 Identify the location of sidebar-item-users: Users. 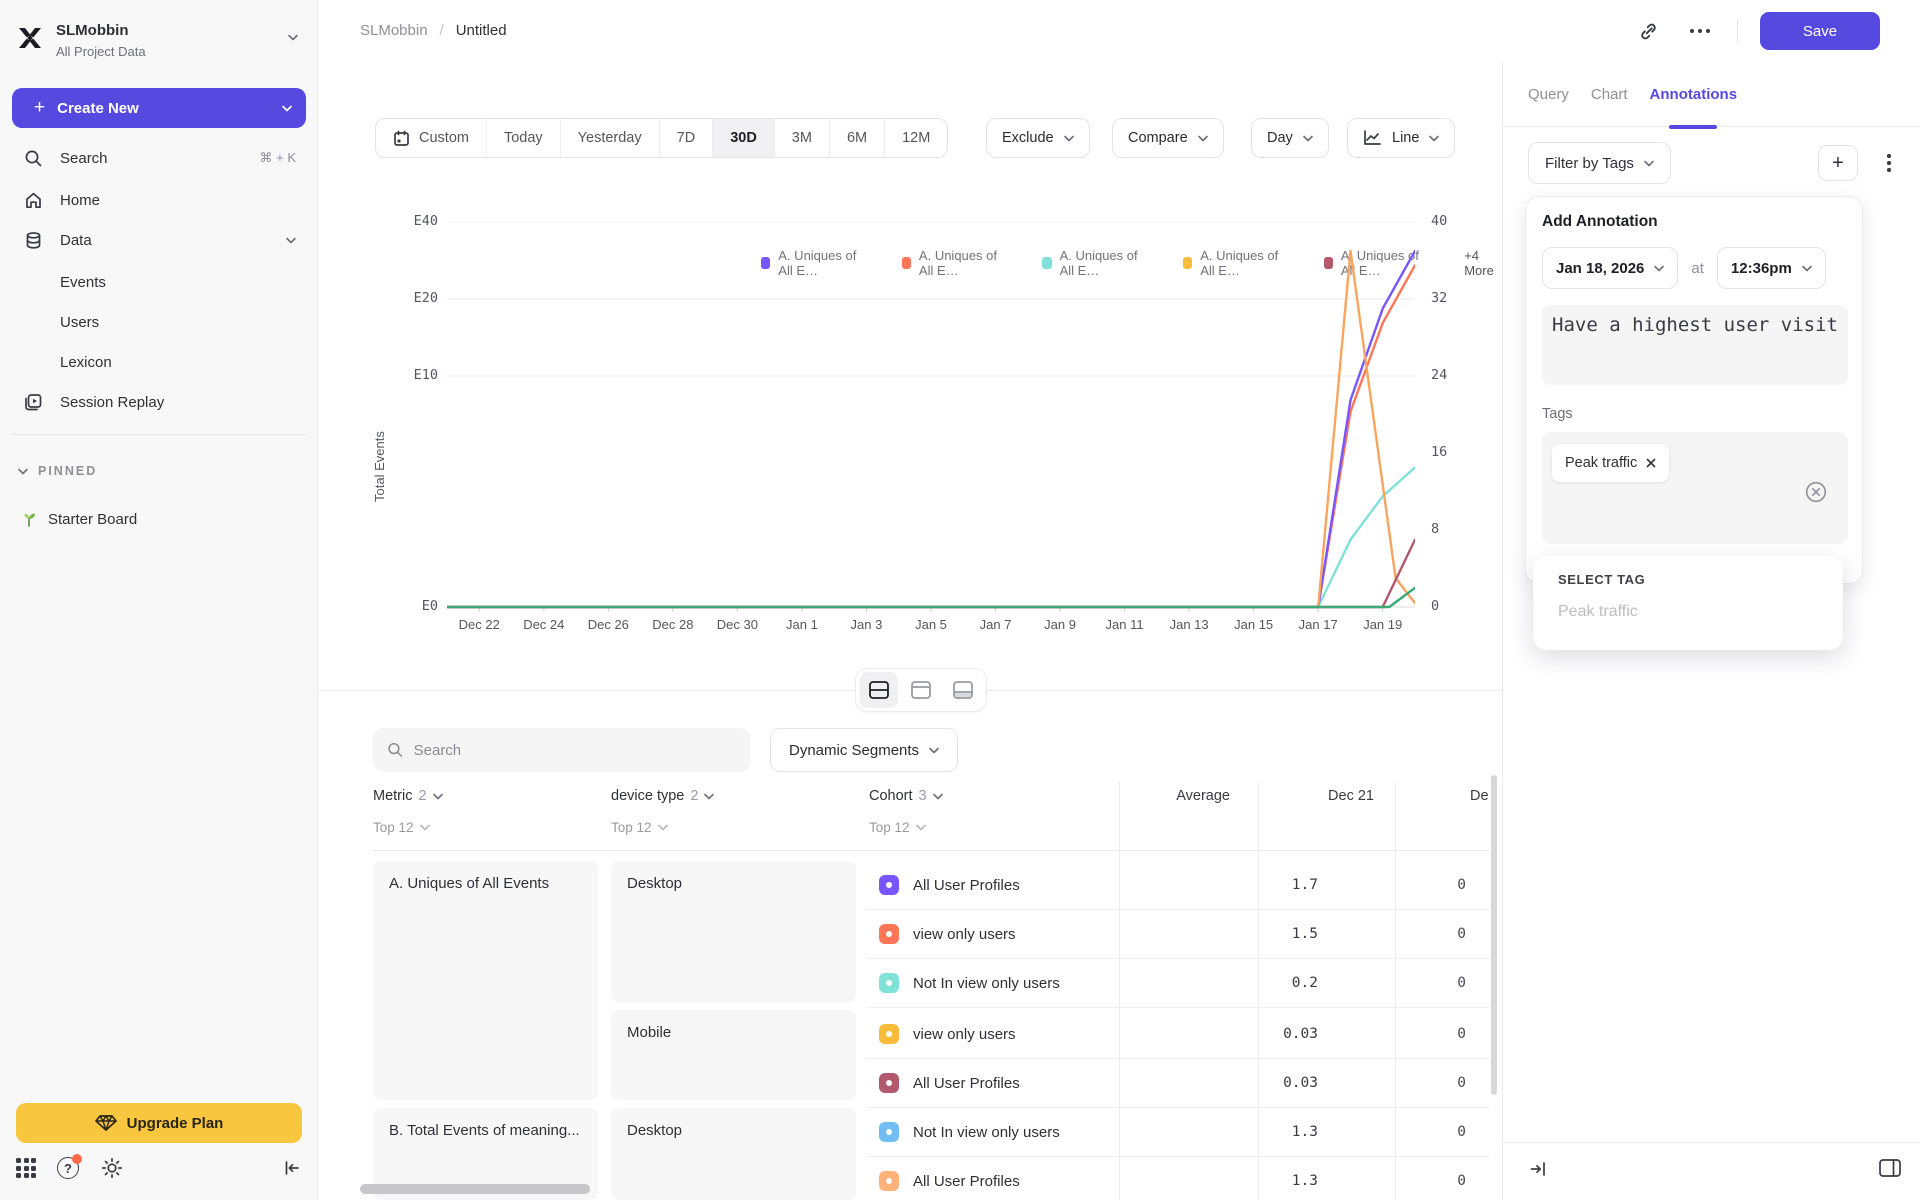
(159, 322).